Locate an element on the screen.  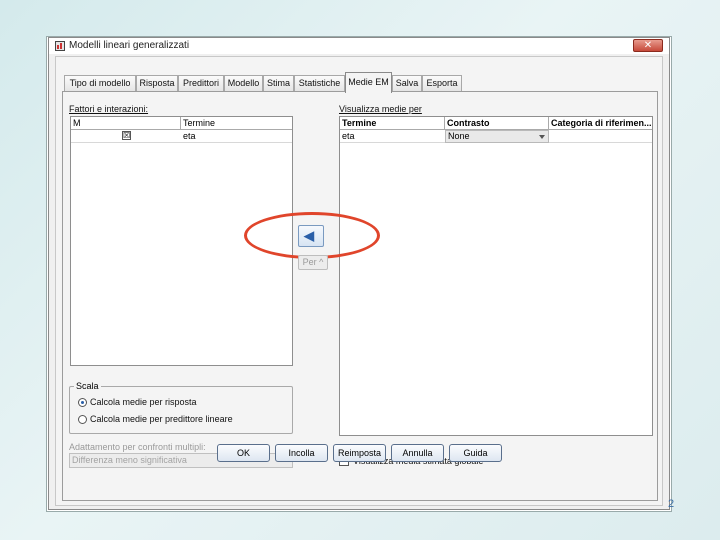
display-means-row: eta None is located at coordinates (496, 136).